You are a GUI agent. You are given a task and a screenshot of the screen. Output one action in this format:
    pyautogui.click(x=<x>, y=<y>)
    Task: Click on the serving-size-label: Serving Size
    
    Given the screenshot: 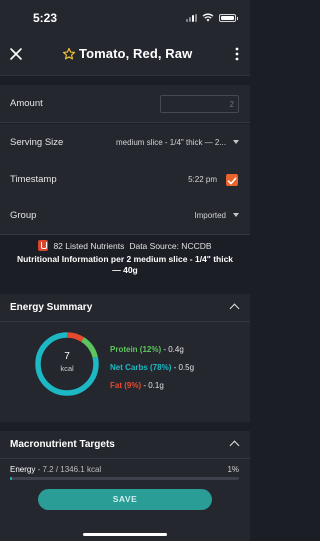 What is the action you would take?
    pyautogui.click(x=37, y=142)
    